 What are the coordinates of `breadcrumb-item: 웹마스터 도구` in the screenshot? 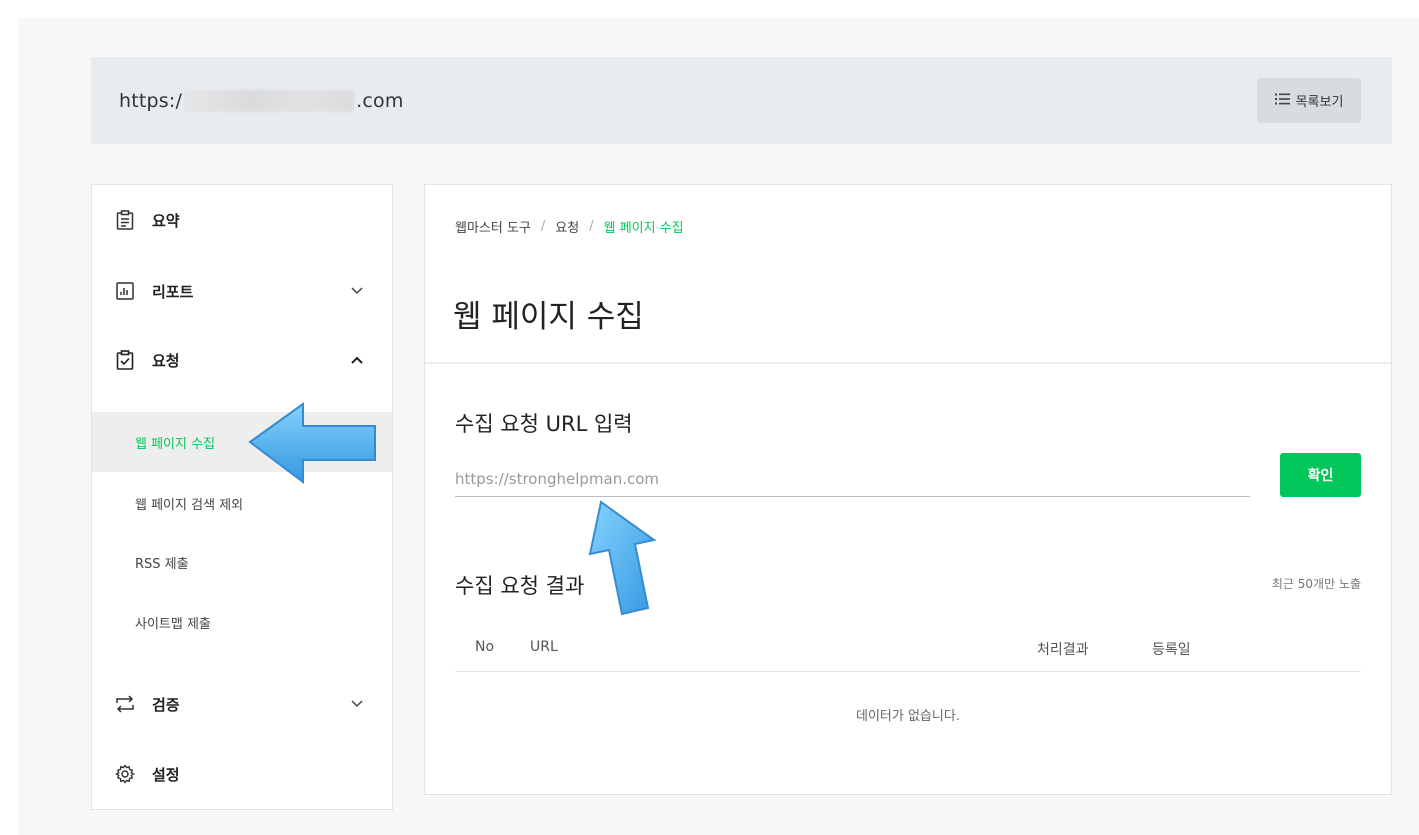 It's located at (493, 226).